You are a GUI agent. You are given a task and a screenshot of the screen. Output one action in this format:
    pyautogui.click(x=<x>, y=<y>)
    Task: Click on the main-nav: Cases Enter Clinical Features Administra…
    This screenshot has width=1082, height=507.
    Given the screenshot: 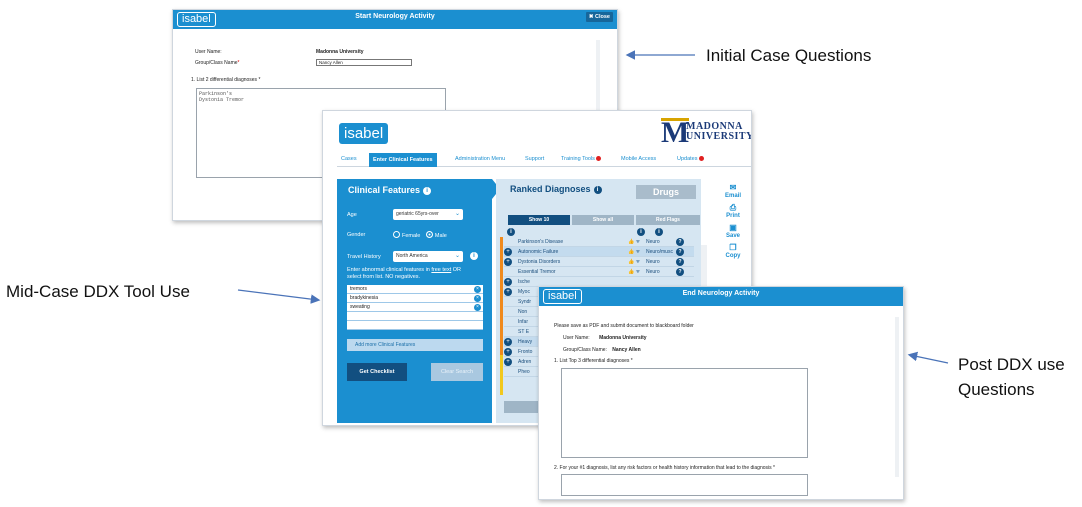 What is the action you would take?
    pyautogui.click(x=544, y=160)
    